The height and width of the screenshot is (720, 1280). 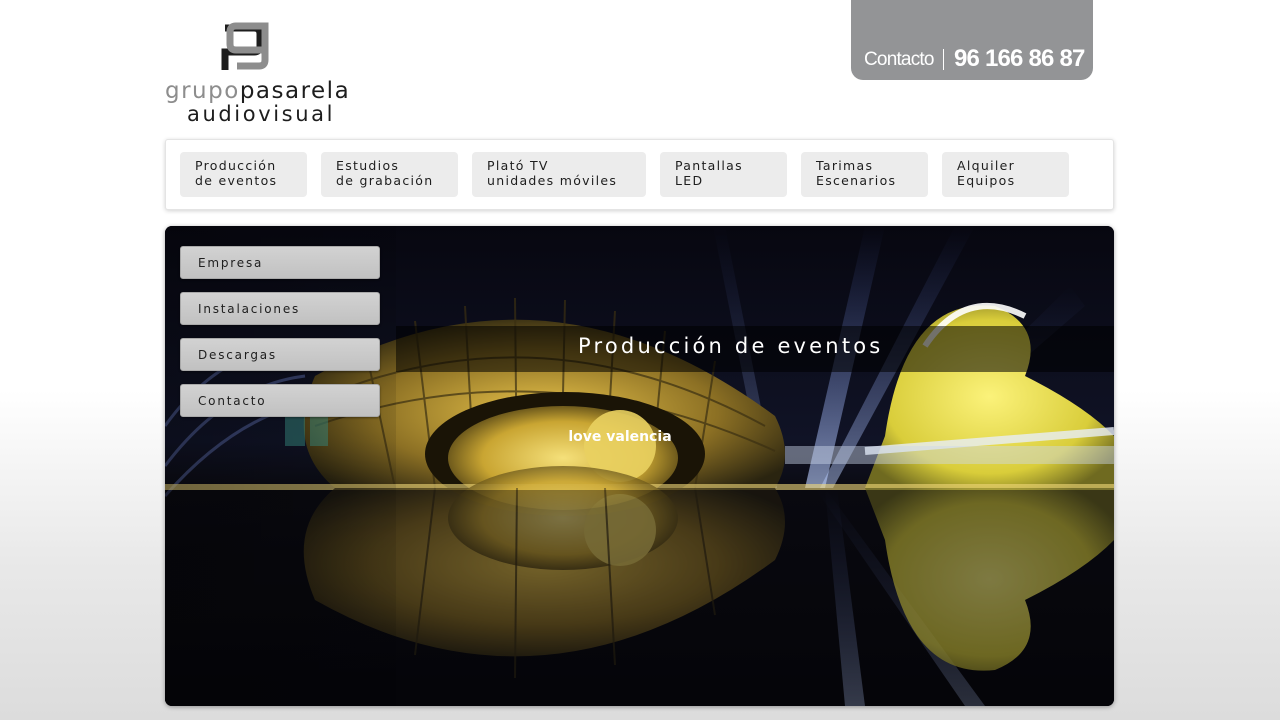 I want to click on contact-tab: Contacto 96 166 86 87, so click(x=972, y=40).